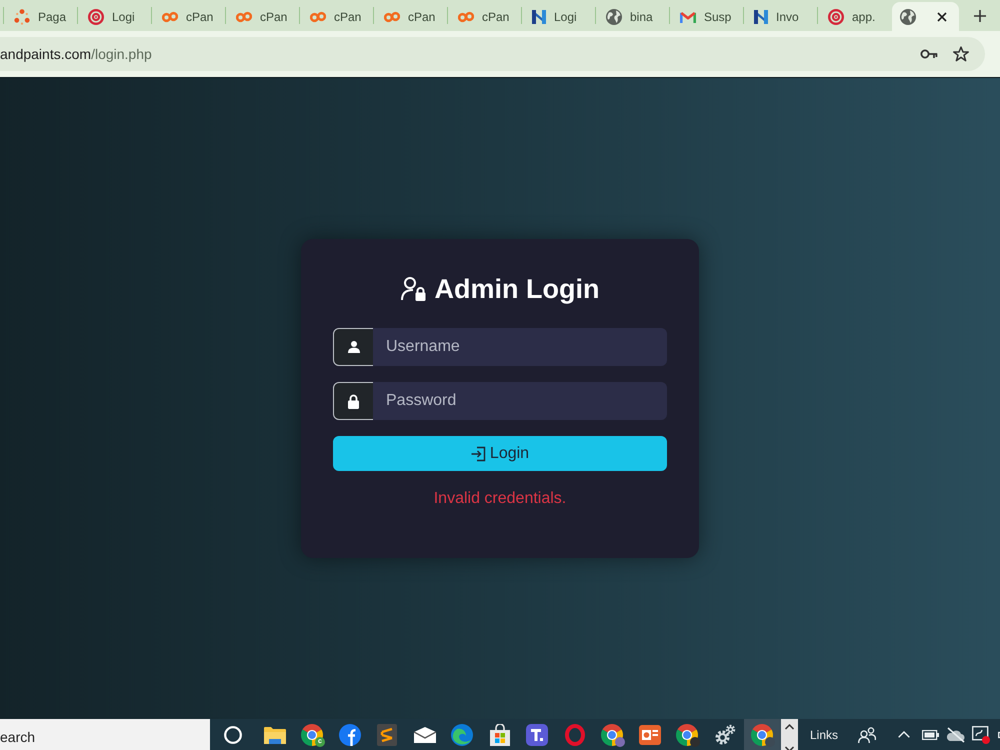 This screenshot has height=750, width=1000. Describe the element at coordinates (725, 735) in the screenshot. I see `gears-icon` at that location.